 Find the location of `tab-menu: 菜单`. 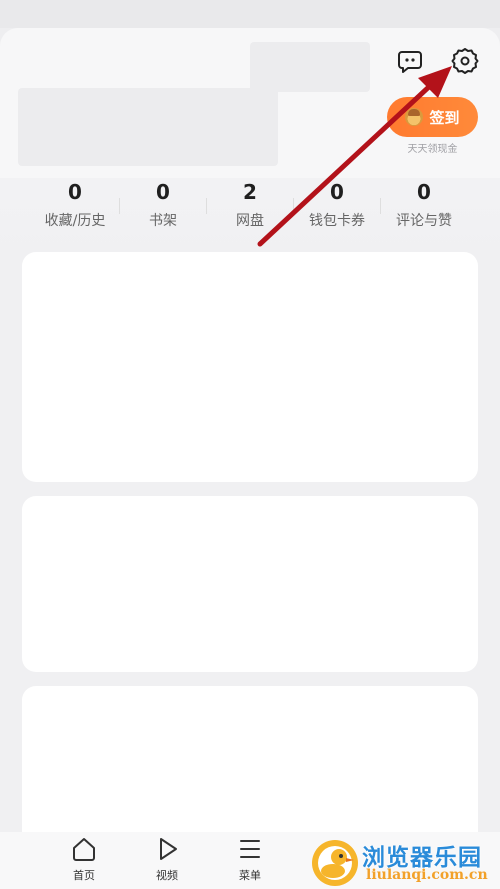

tab-menu: 菜单 is located at coordinates (250, 859).